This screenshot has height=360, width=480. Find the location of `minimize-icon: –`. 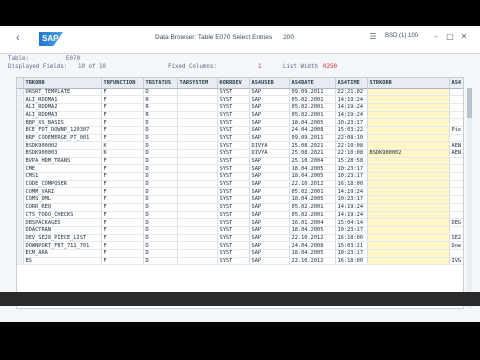

minimize-icon: – is located at coordinates (436, 37).